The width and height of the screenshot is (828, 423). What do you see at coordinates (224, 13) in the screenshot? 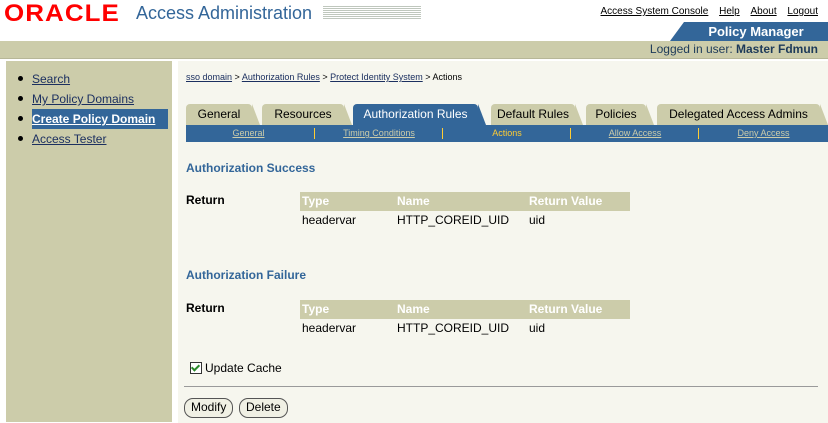
I see `app-title: Access Administration` at bounding box center [224, 13].